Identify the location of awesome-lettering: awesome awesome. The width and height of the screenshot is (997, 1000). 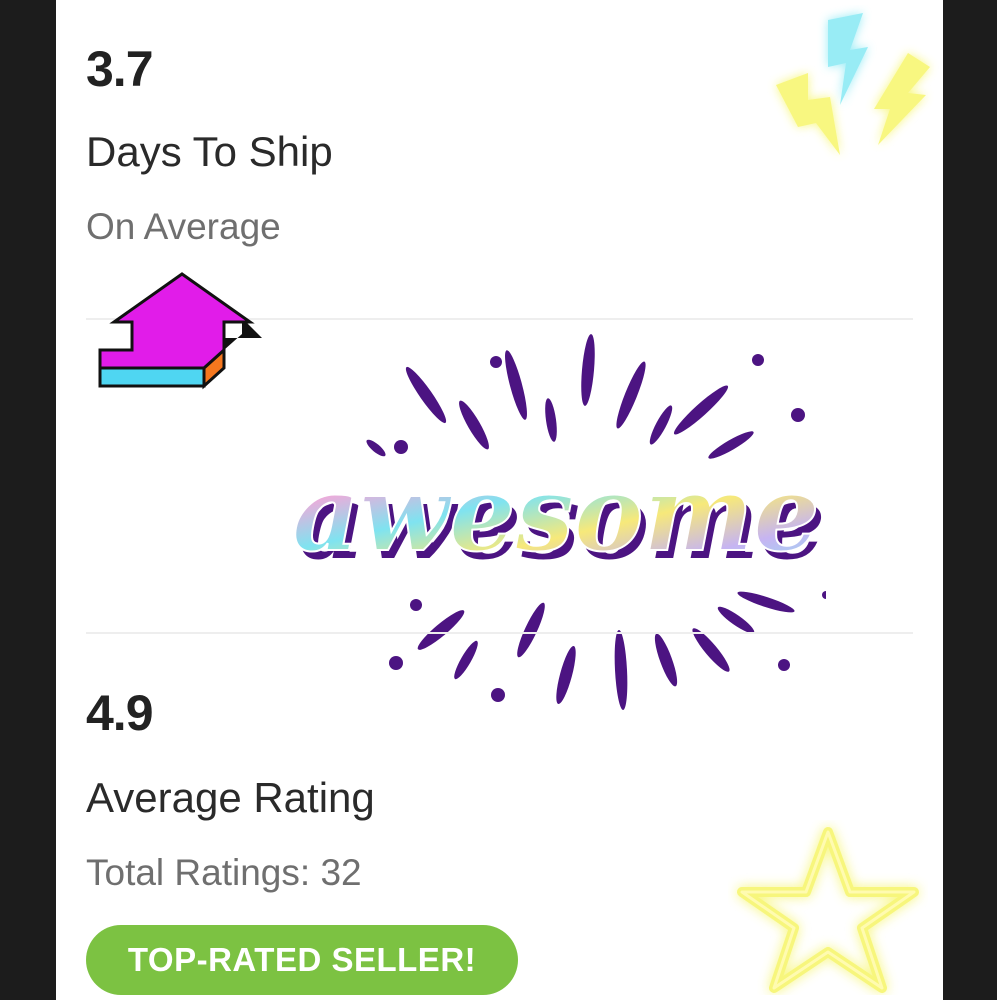
(558, 522).